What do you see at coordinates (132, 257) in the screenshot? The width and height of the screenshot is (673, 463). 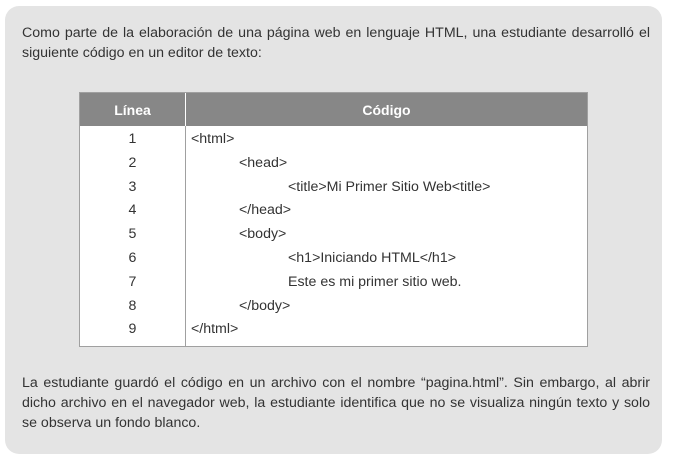 I see `line-number: 6` at bounding box center [132, 257].